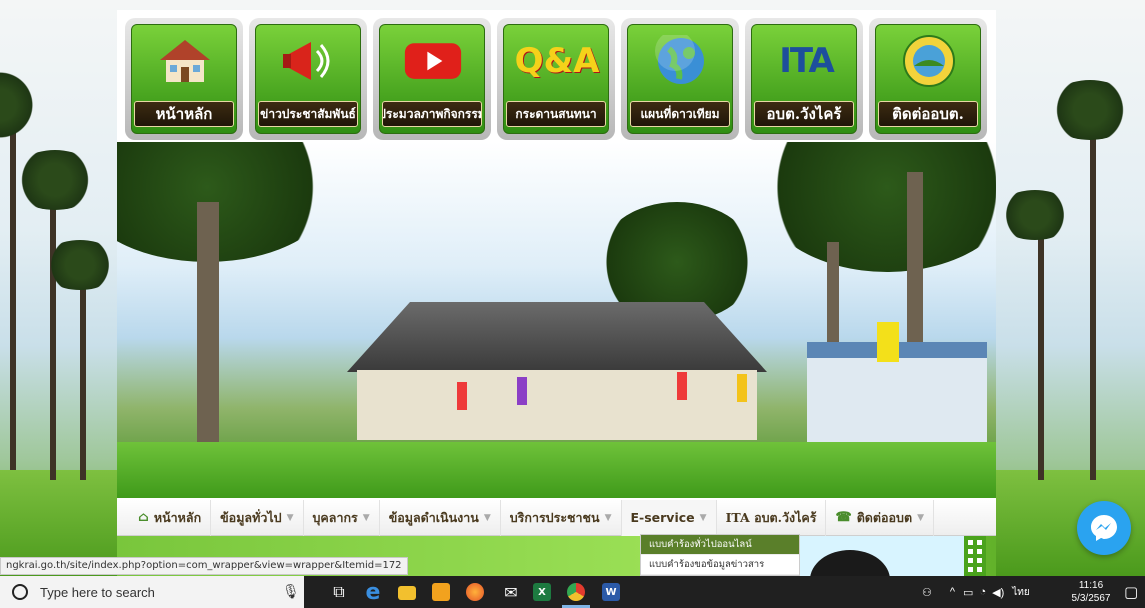  Describe the element at coordinates (143, 517) in the screenshot. I see `home-icon: ⌂` at that location.